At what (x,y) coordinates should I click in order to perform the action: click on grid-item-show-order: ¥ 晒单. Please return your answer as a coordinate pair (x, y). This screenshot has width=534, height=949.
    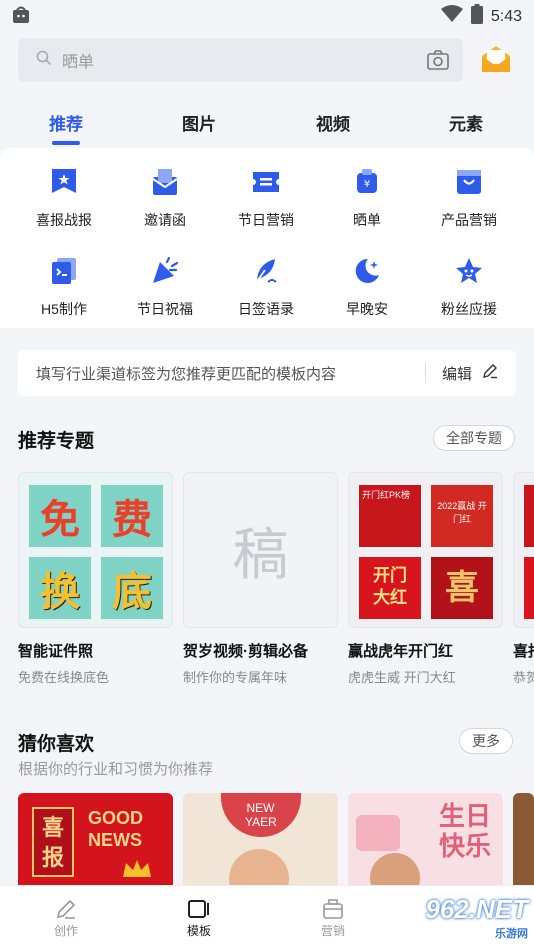
    Looking at the image, I should click on (367, 197).